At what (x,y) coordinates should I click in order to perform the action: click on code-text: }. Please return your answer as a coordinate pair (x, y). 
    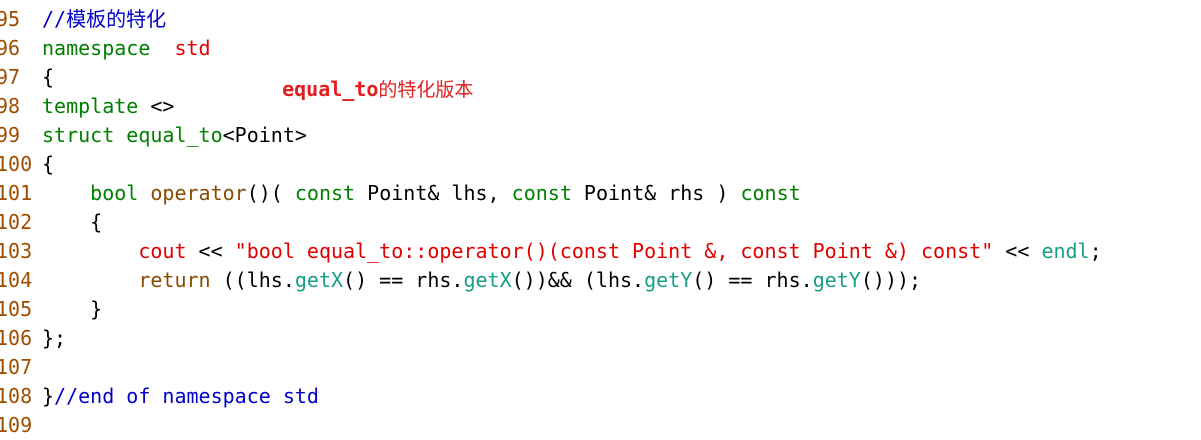
    Looking at the image, I should click on (72, 309).